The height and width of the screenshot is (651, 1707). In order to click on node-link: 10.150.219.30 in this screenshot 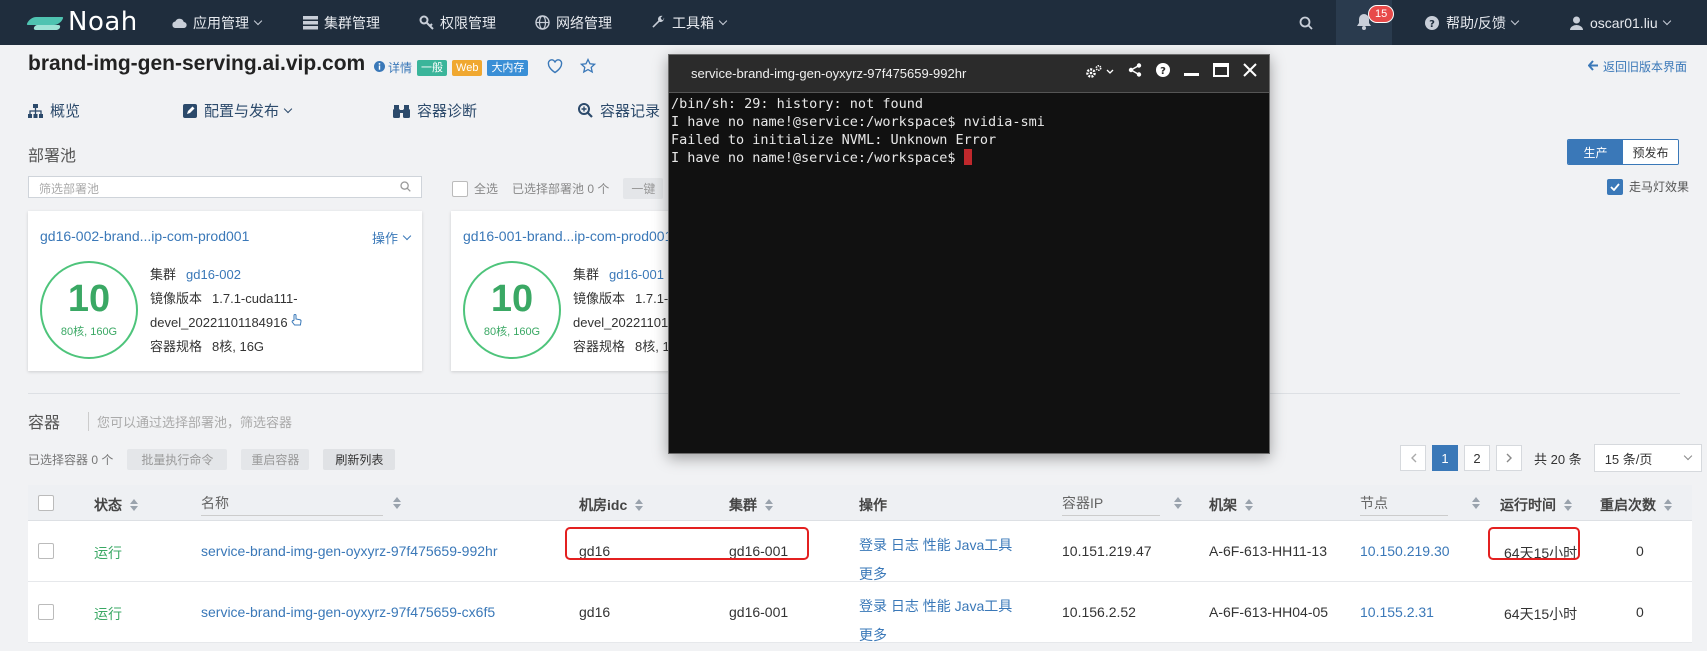, I will do `click(1405, 551)`.